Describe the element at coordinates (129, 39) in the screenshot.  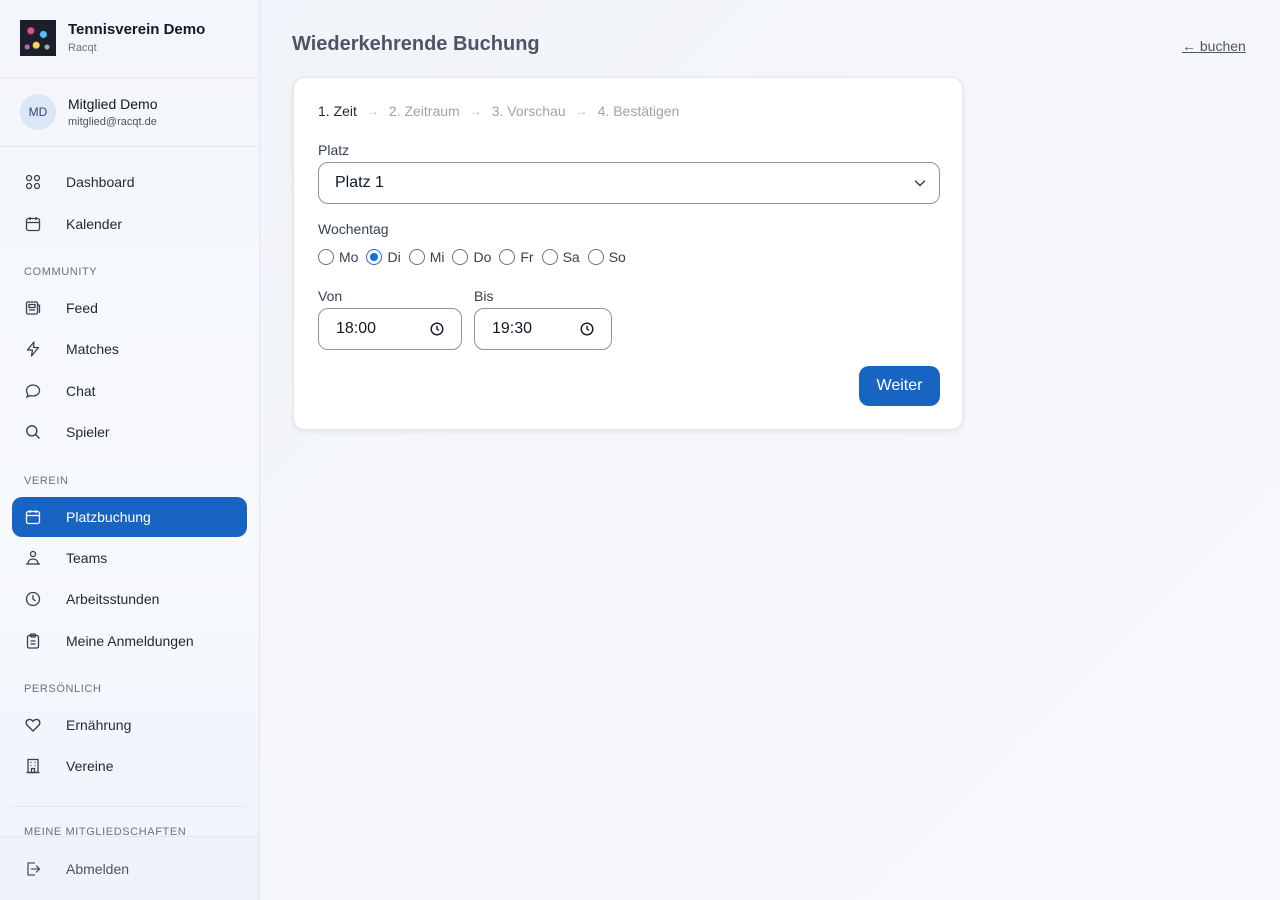
I see `club-header: Tennisverein Demo Racqt` at that location.